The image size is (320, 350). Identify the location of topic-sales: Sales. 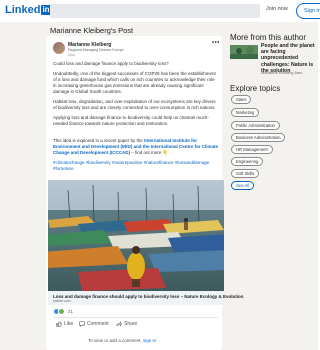
(241, 99).